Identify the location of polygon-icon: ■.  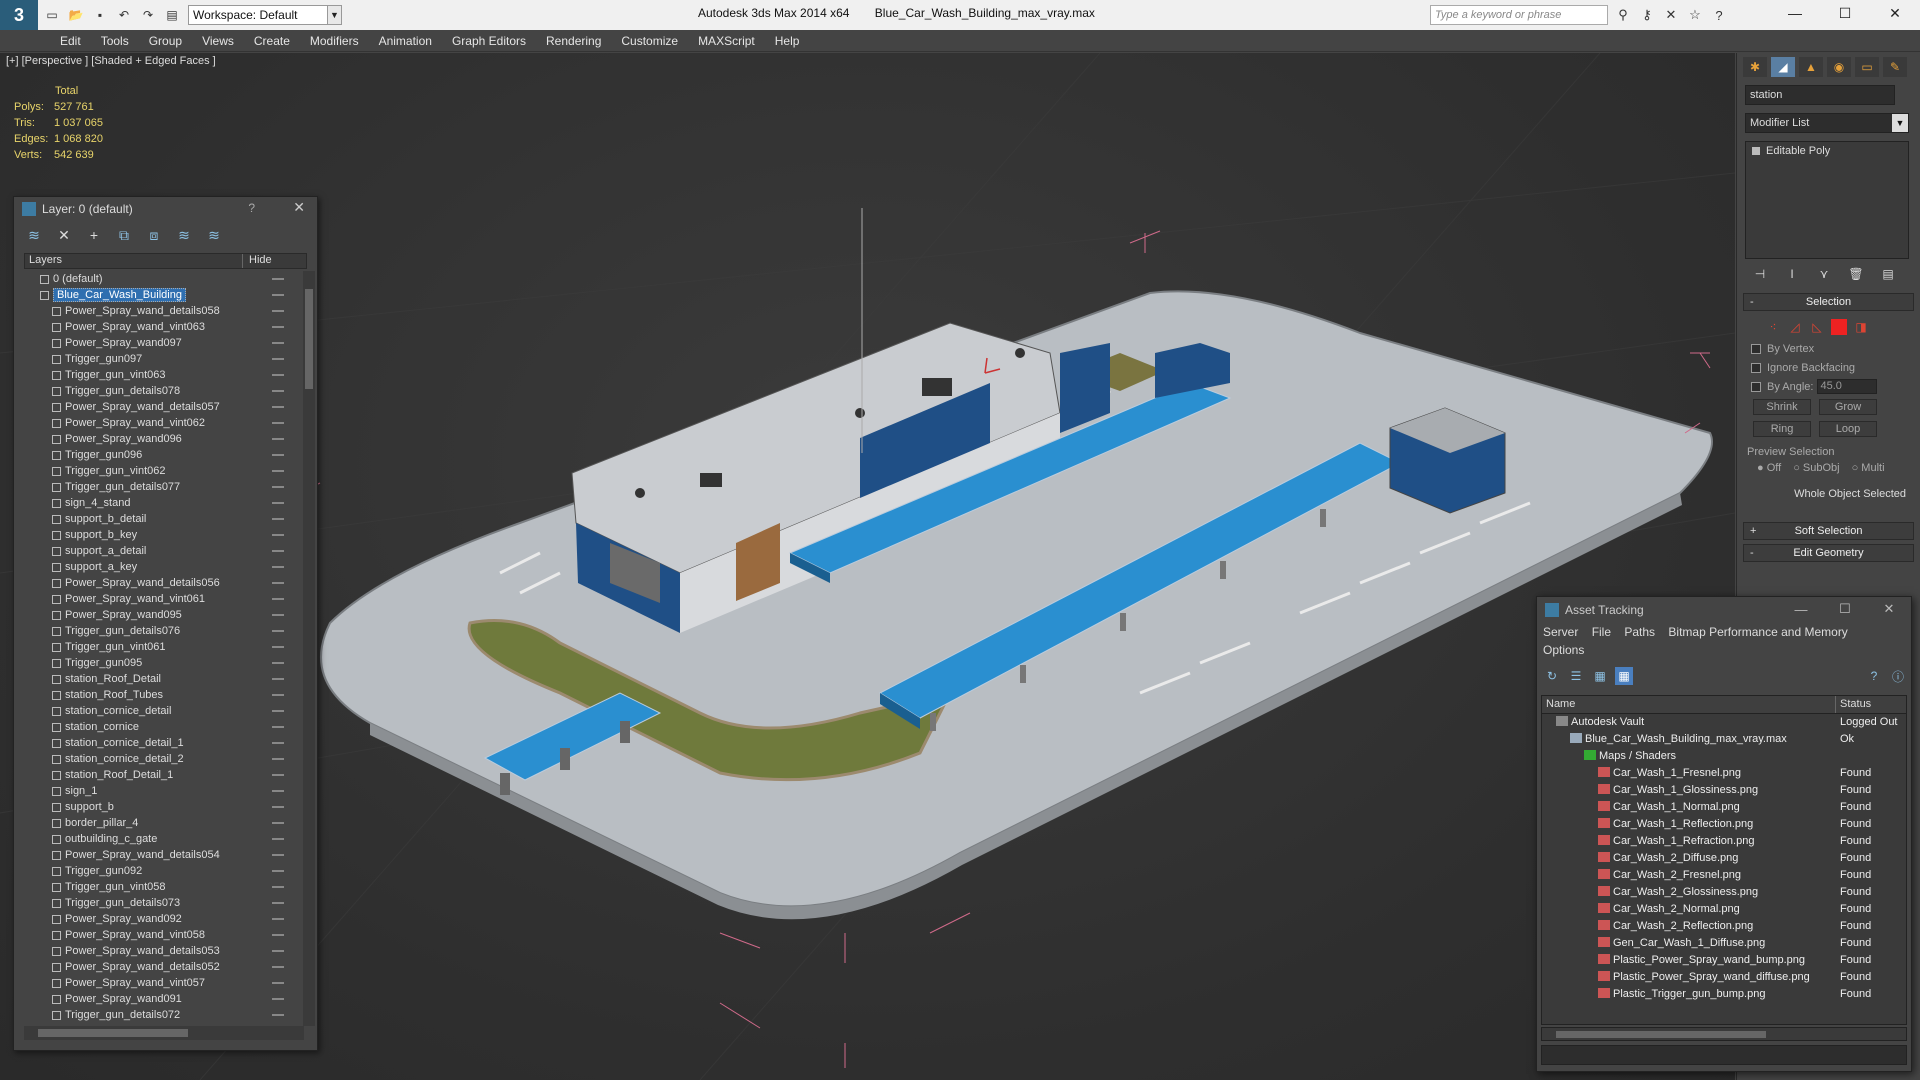
(1839, 327).